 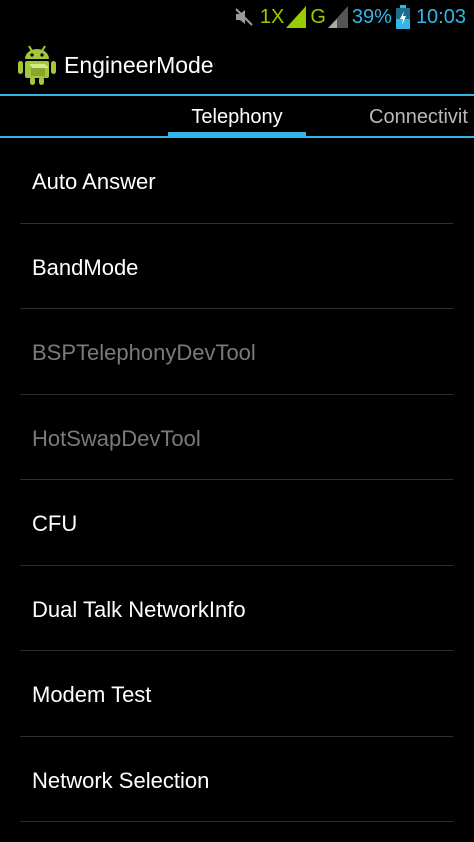 I want to click on list-item-dual-talk-networkinfo: Dual Talk NetworkInfo, so click(x=237, y=608).